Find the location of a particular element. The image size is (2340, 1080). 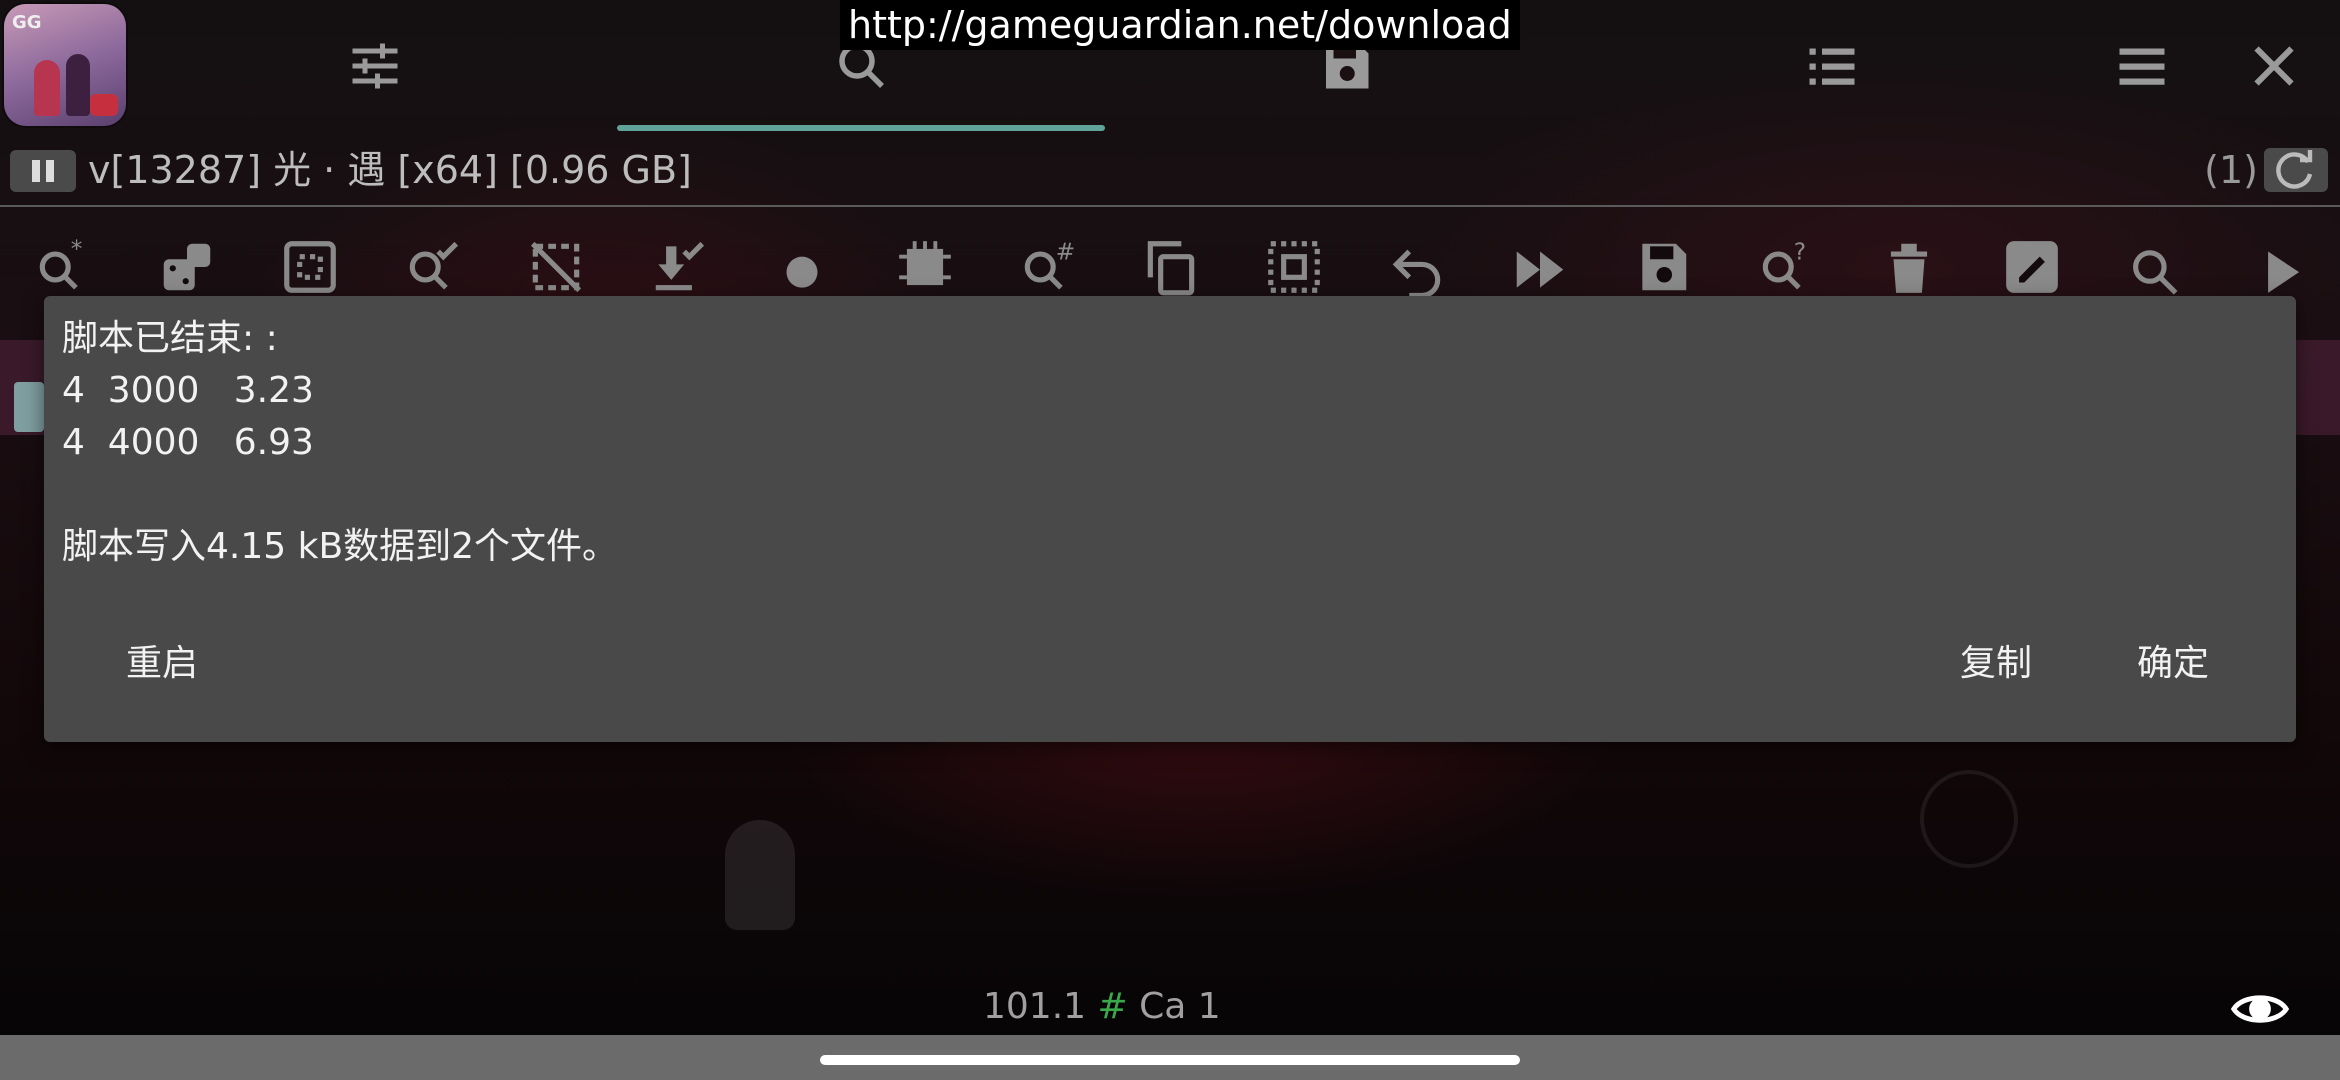

record-icon is located at coordinates (802, 267).